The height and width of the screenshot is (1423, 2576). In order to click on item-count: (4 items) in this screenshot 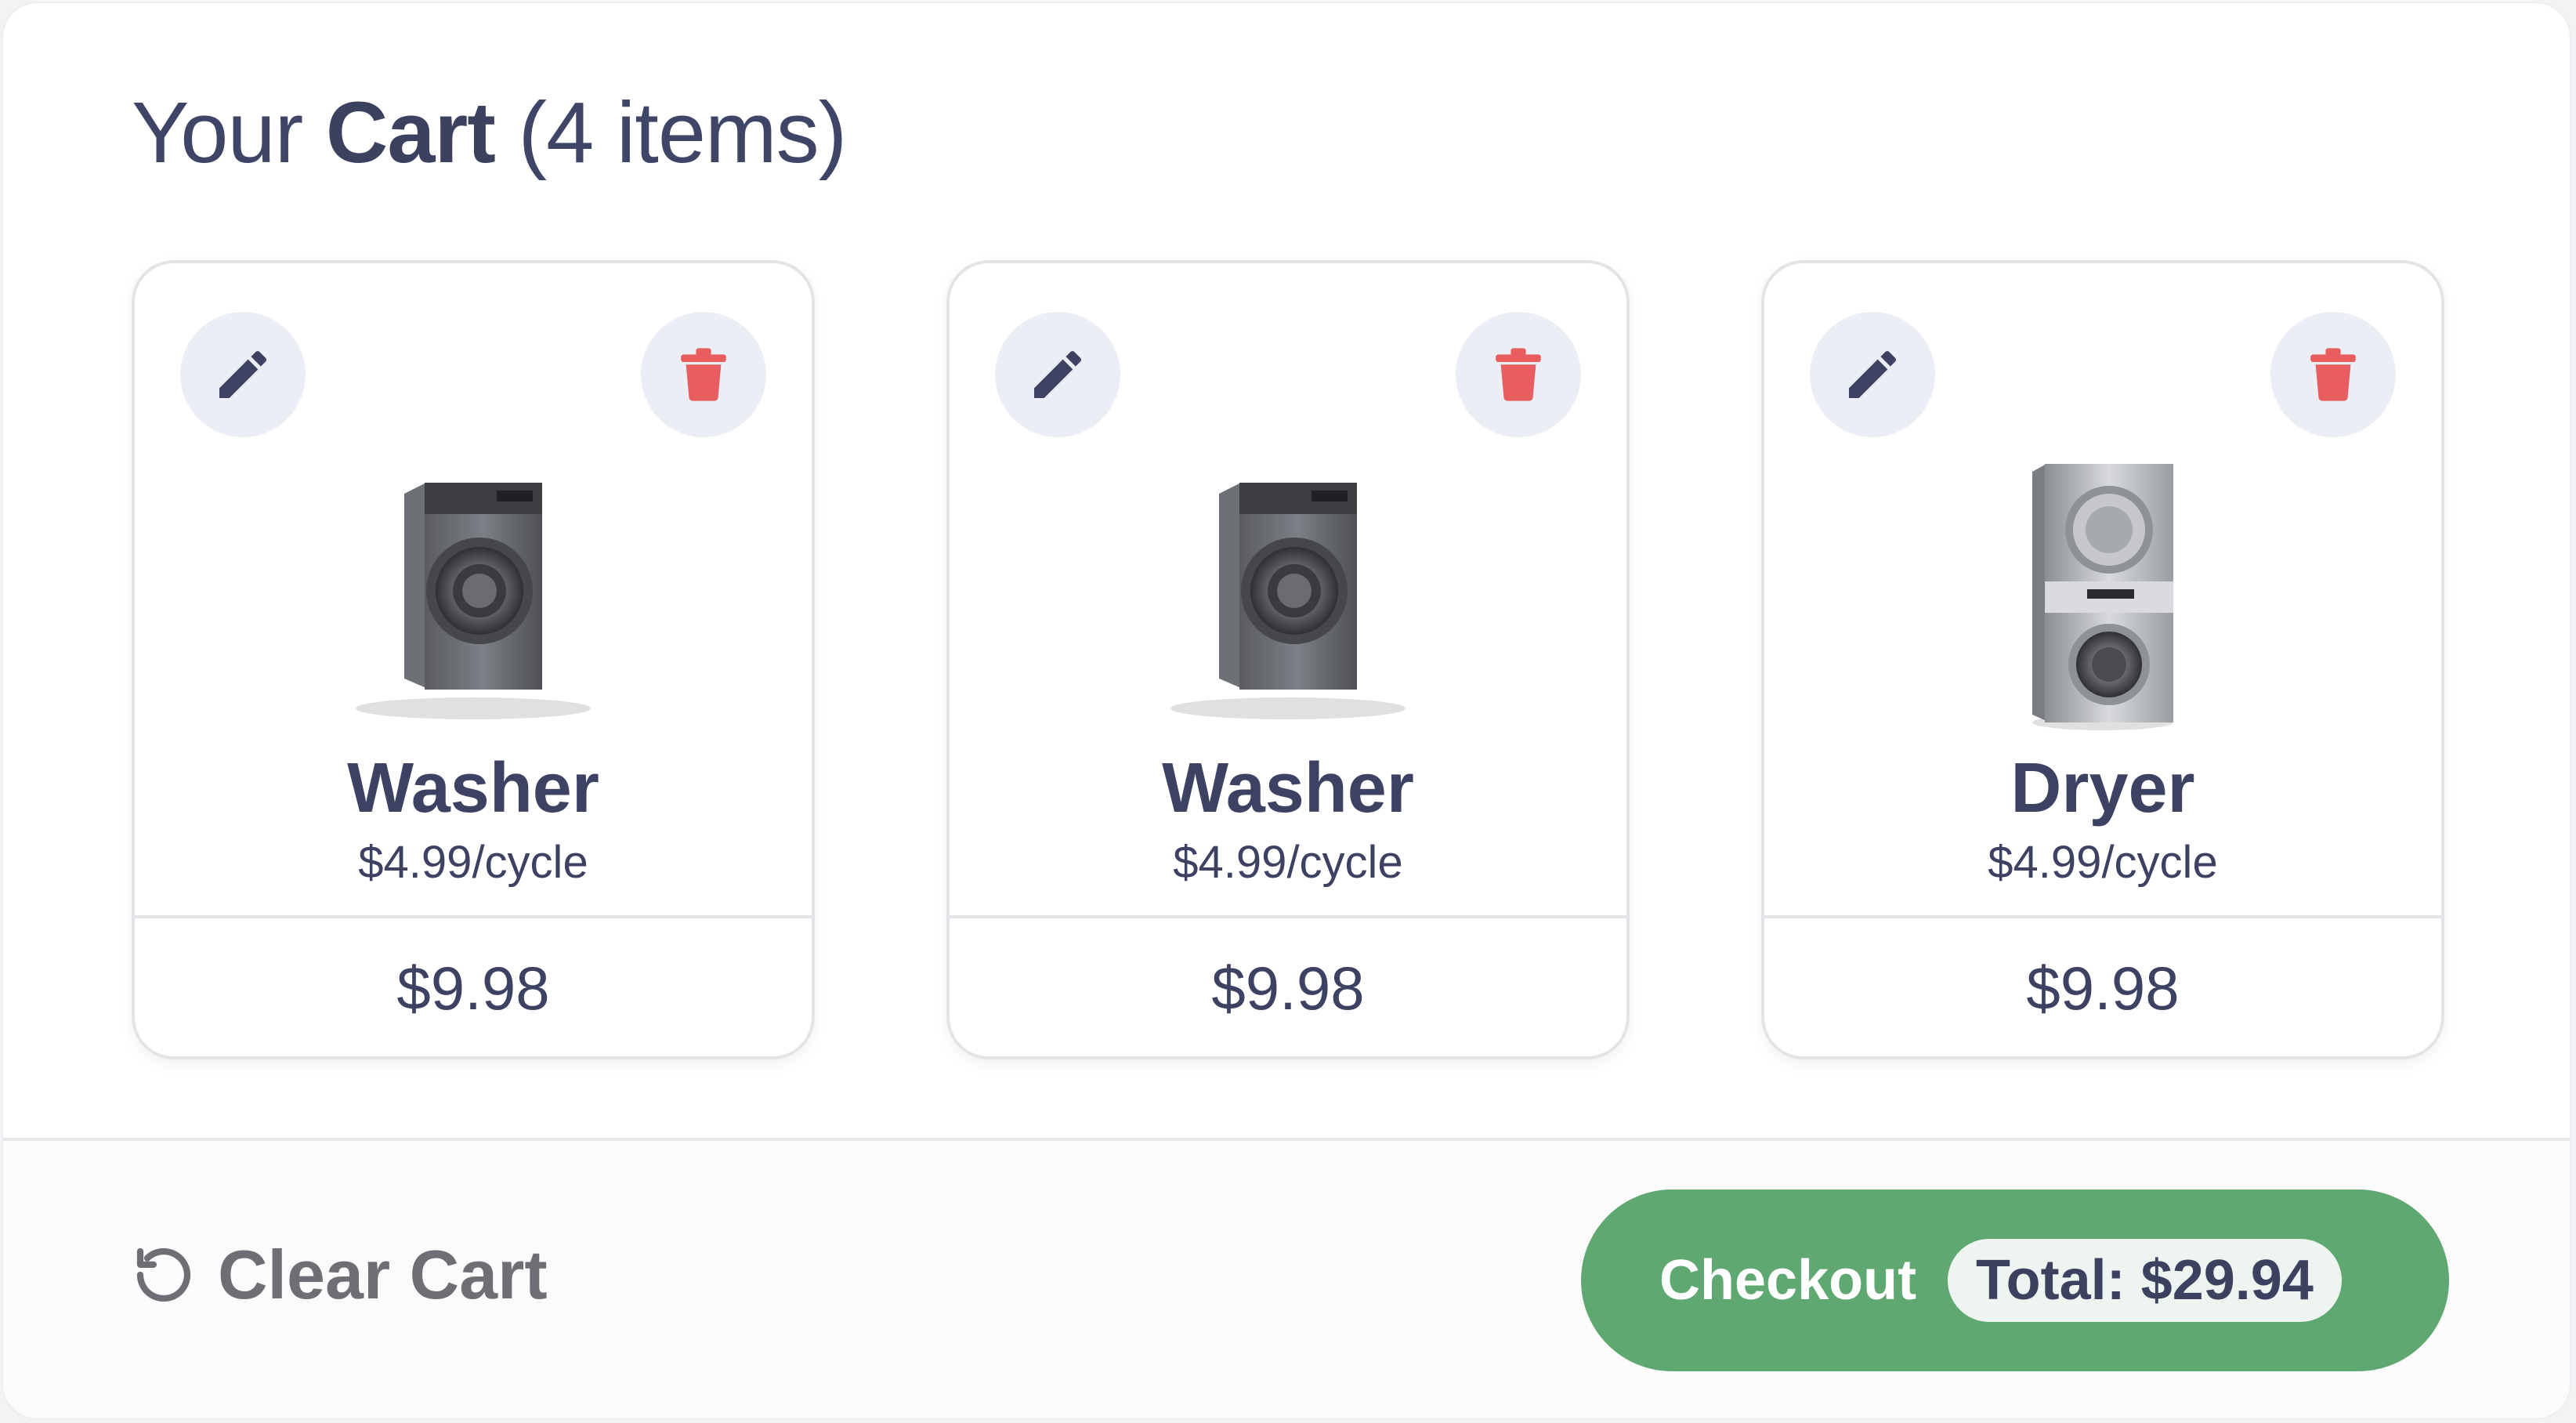, I will do `click(683, 133)`.